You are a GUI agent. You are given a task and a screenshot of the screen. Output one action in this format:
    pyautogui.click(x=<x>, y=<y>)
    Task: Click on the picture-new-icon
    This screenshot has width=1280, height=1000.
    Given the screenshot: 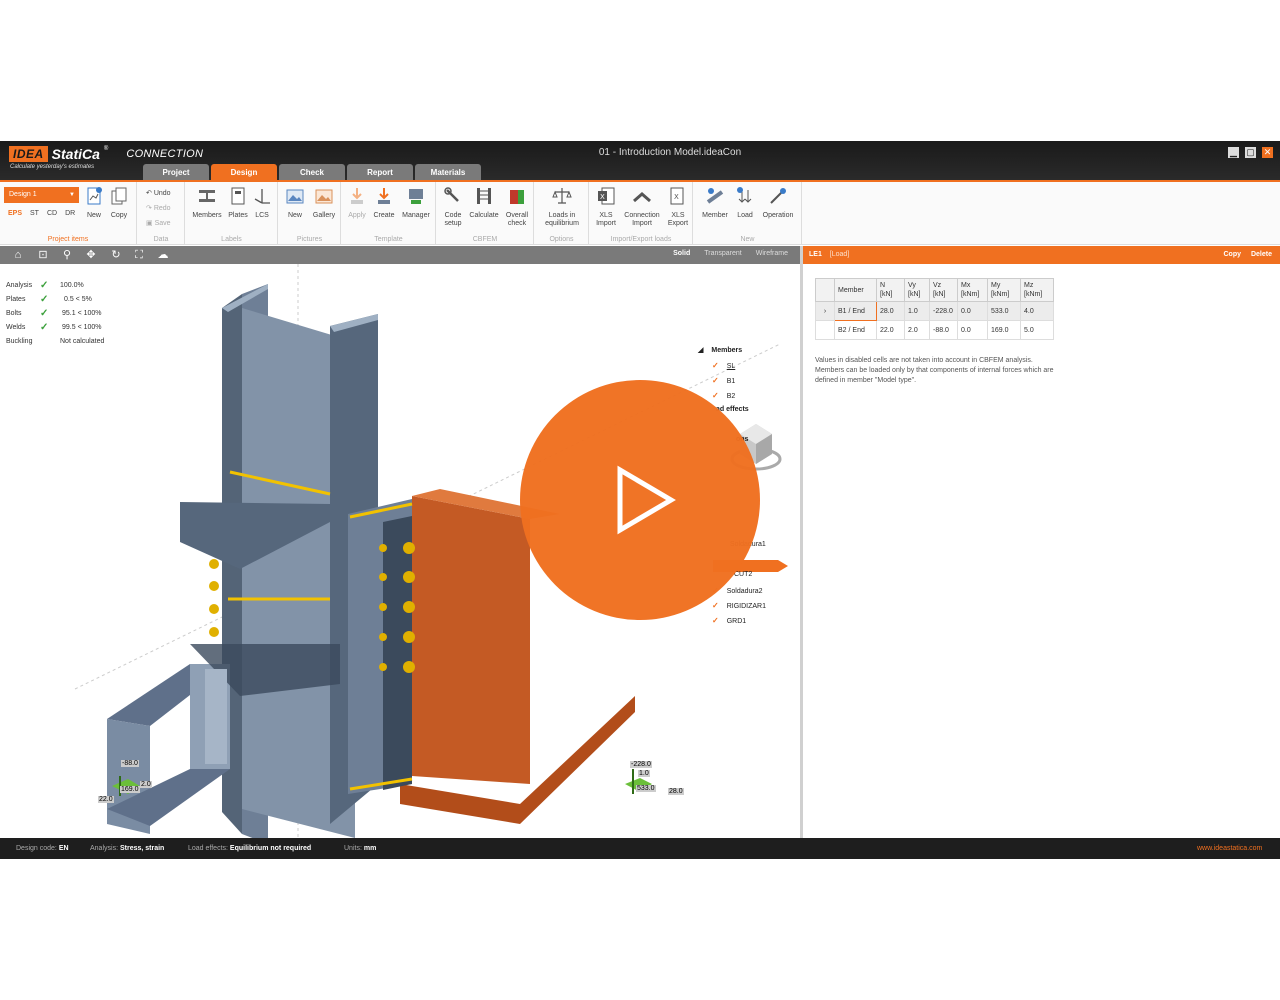 What is the action you would take?
    pyautogui.click(x=295, y=196)
    